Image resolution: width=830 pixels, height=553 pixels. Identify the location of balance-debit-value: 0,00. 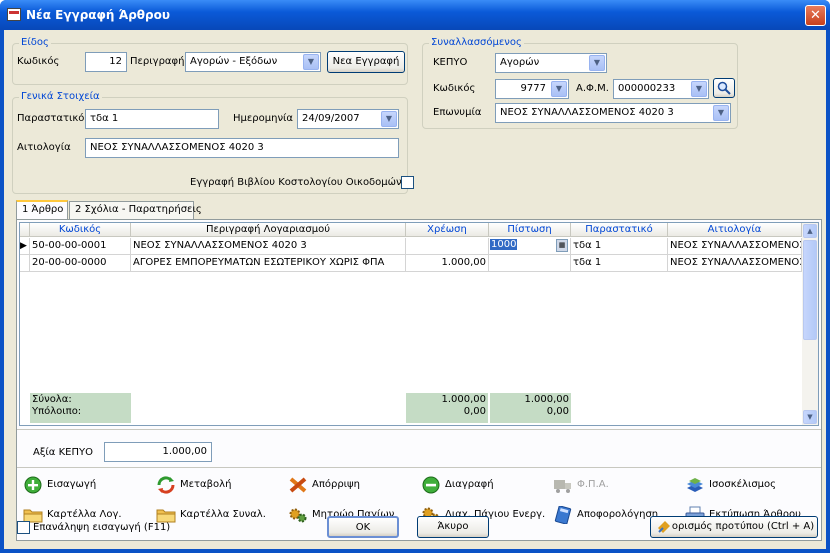
(474, 411).